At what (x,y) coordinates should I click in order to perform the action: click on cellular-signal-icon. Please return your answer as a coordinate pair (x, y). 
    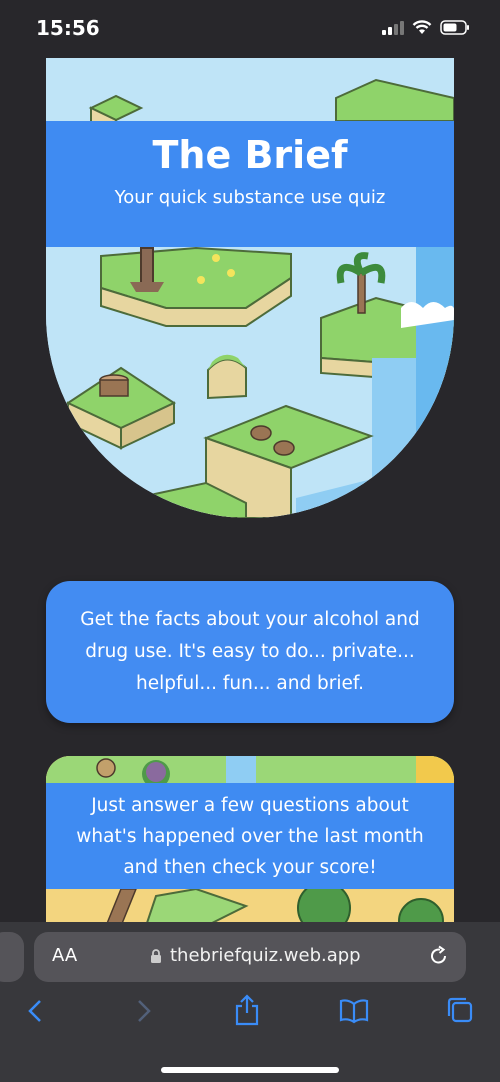
    Looking at the image, I should click on (393, 27).